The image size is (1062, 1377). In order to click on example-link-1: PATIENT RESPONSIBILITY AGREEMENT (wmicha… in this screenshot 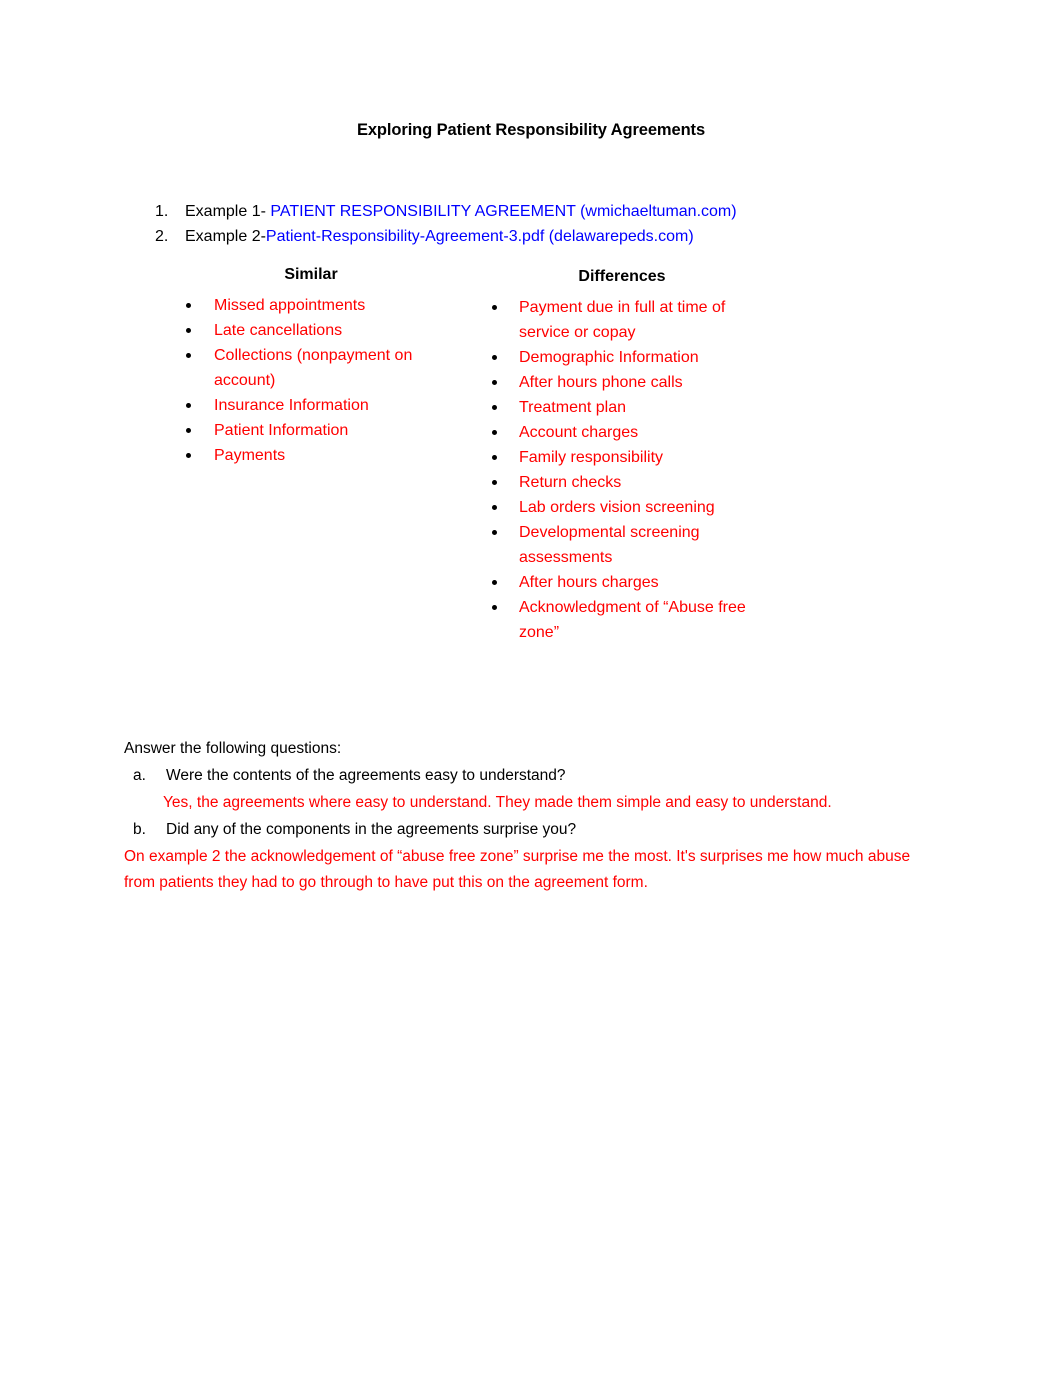, I will do `click(503, 211)`.